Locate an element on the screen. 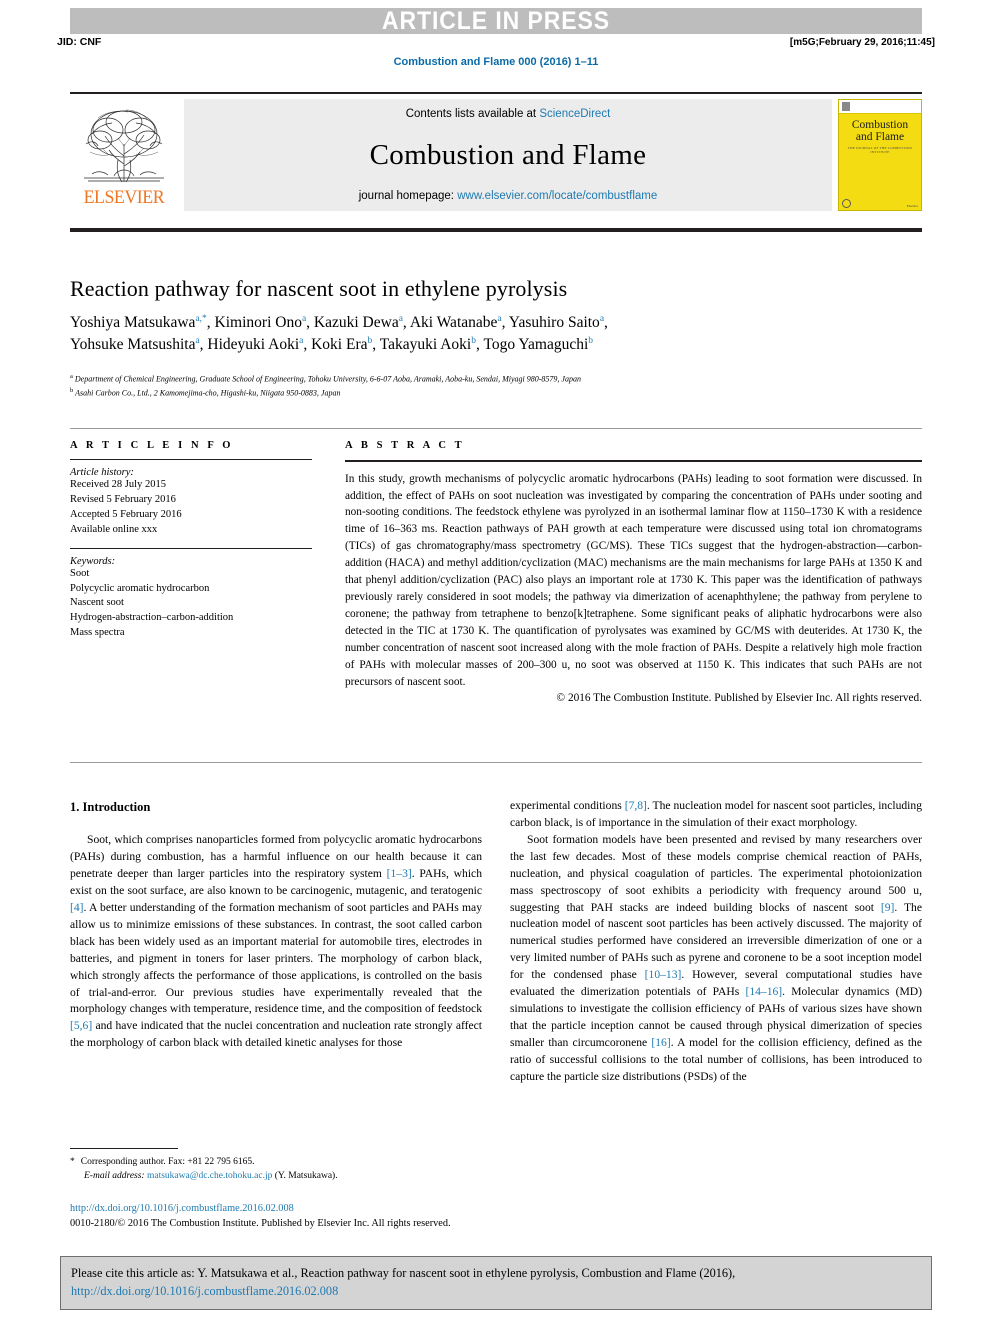 This screenshot has height=1323, width=992. citation-ref-14-16: [14–16] is located at coordinates (763, 991).